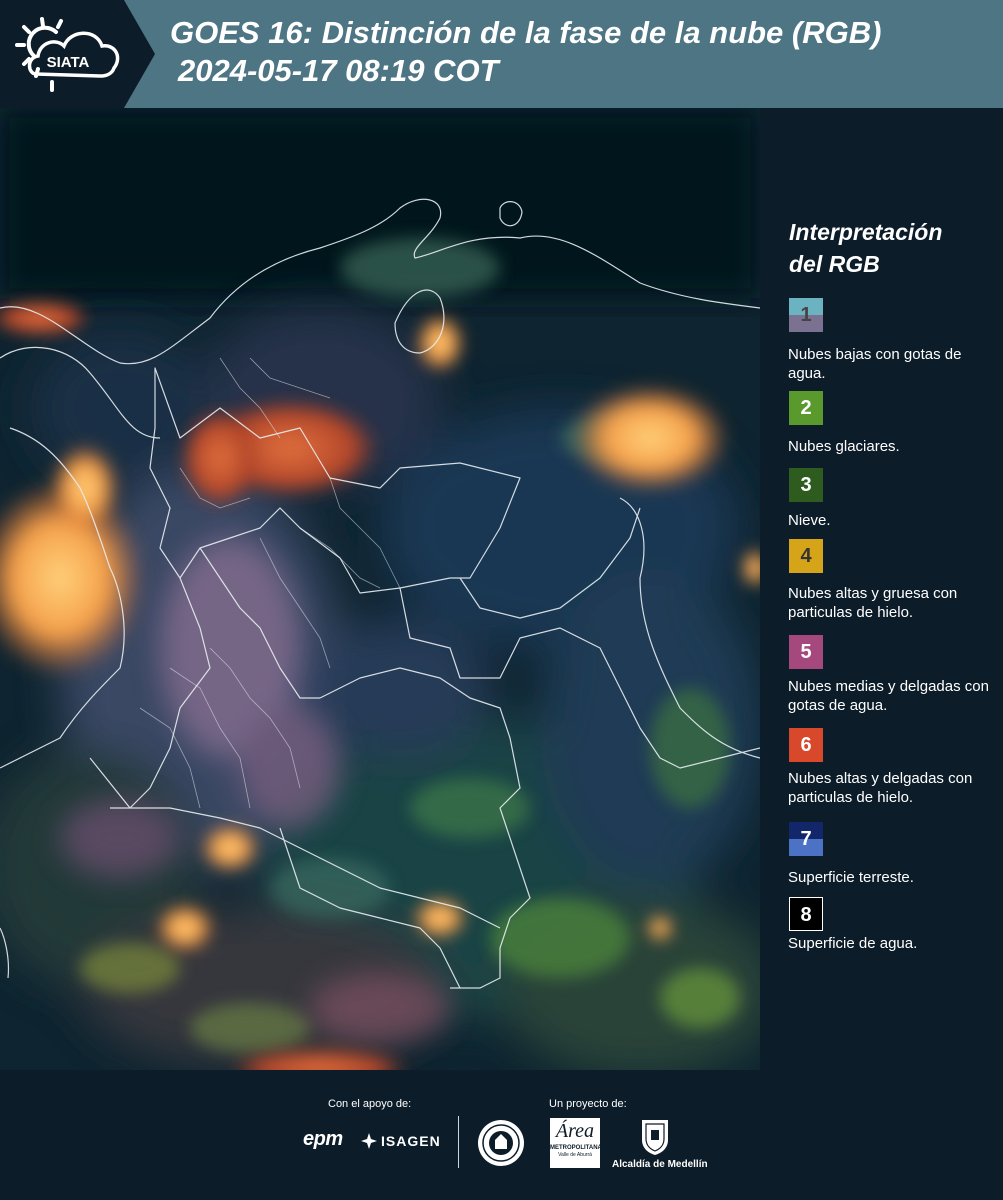 The height and width of the screenshot is (1200, 1003). I want to click on legend-label-7: Superficie terreste., so click(851, 877).